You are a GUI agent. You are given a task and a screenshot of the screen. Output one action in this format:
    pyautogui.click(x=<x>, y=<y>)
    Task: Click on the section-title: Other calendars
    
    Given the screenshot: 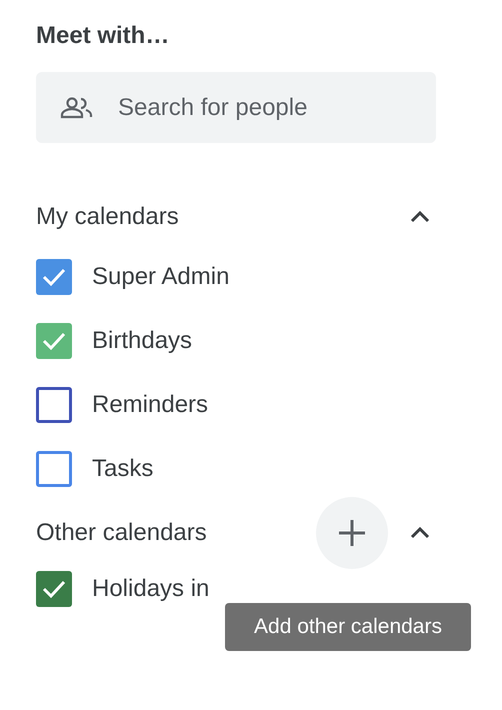 What is the action you would take?
    pyautogui.click(x=122, y=533)
    